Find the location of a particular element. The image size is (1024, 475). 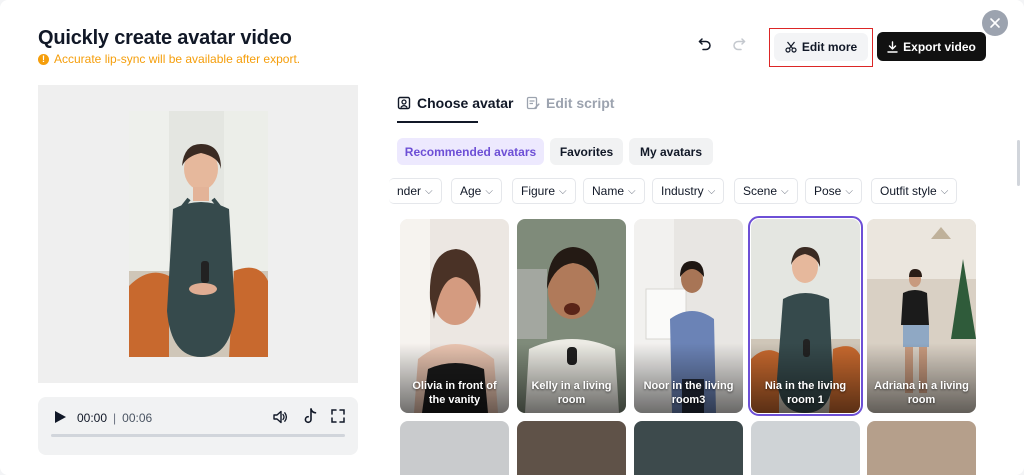

avatar-preview-image is located at coordinates (198, 234).